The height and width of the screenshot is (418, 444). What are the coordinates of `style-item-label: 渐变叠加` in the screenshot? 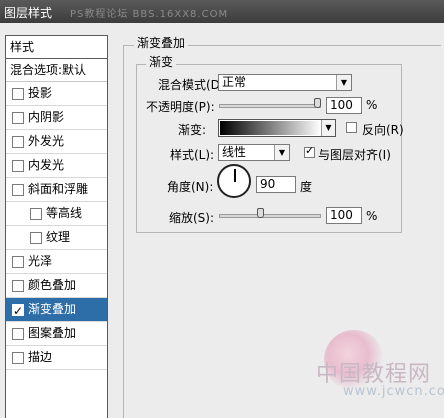 It's located at (52, 309).